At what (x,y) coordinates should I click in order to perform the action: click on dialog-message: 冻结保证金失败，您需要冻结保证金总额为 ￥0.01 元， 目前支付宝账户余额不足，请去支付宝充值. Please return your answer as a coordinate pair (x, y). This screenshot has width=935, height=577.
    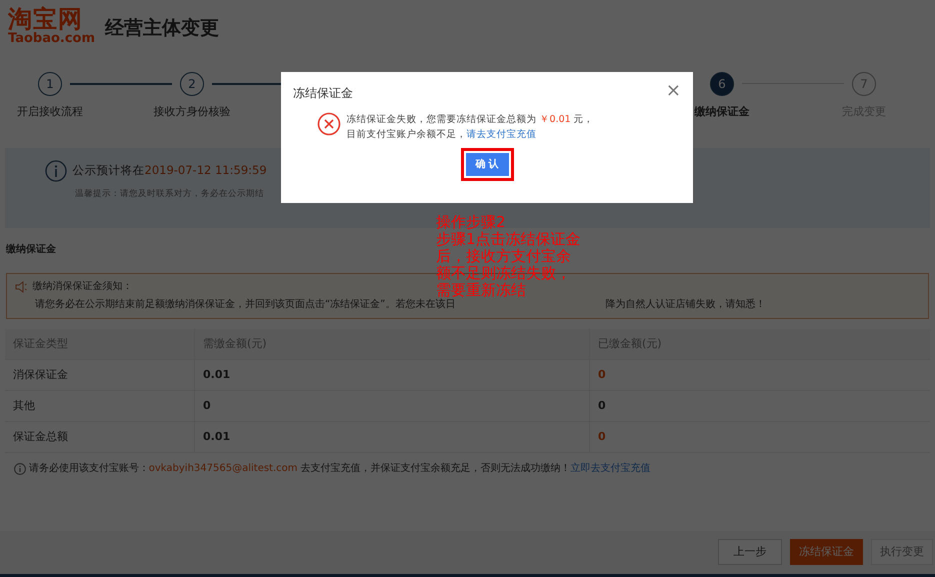
    Looking at the image, I should click on (470, 127).